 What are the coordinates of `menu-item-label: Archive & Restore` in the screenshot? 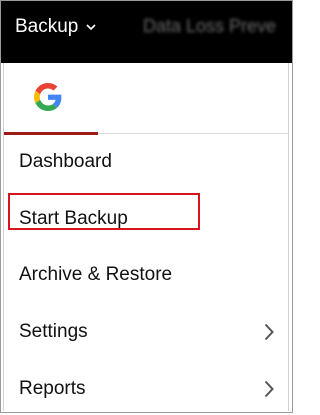 It's located at (96, 274).